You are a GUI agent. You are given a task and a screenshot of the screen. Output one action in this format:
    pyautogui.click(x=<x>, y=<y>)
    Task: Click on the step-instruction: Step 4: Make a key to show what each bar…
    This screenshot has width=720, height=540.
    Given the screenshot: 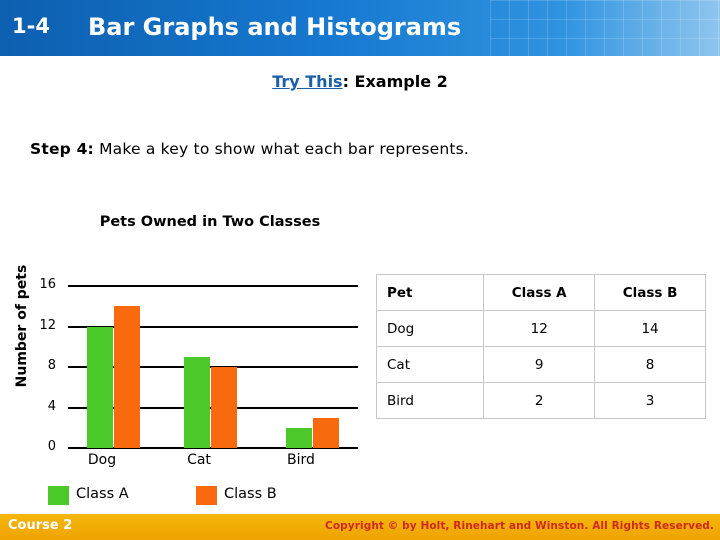 What is the action you would take?
    pyautogui.click(x=360, y=149)
    